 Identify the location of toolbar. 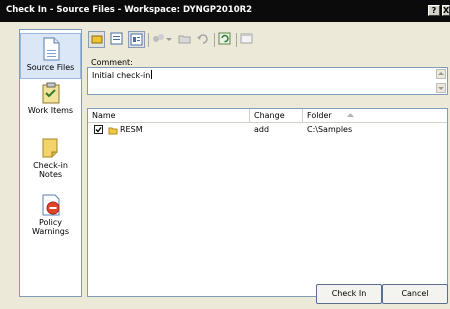
(187, 41).